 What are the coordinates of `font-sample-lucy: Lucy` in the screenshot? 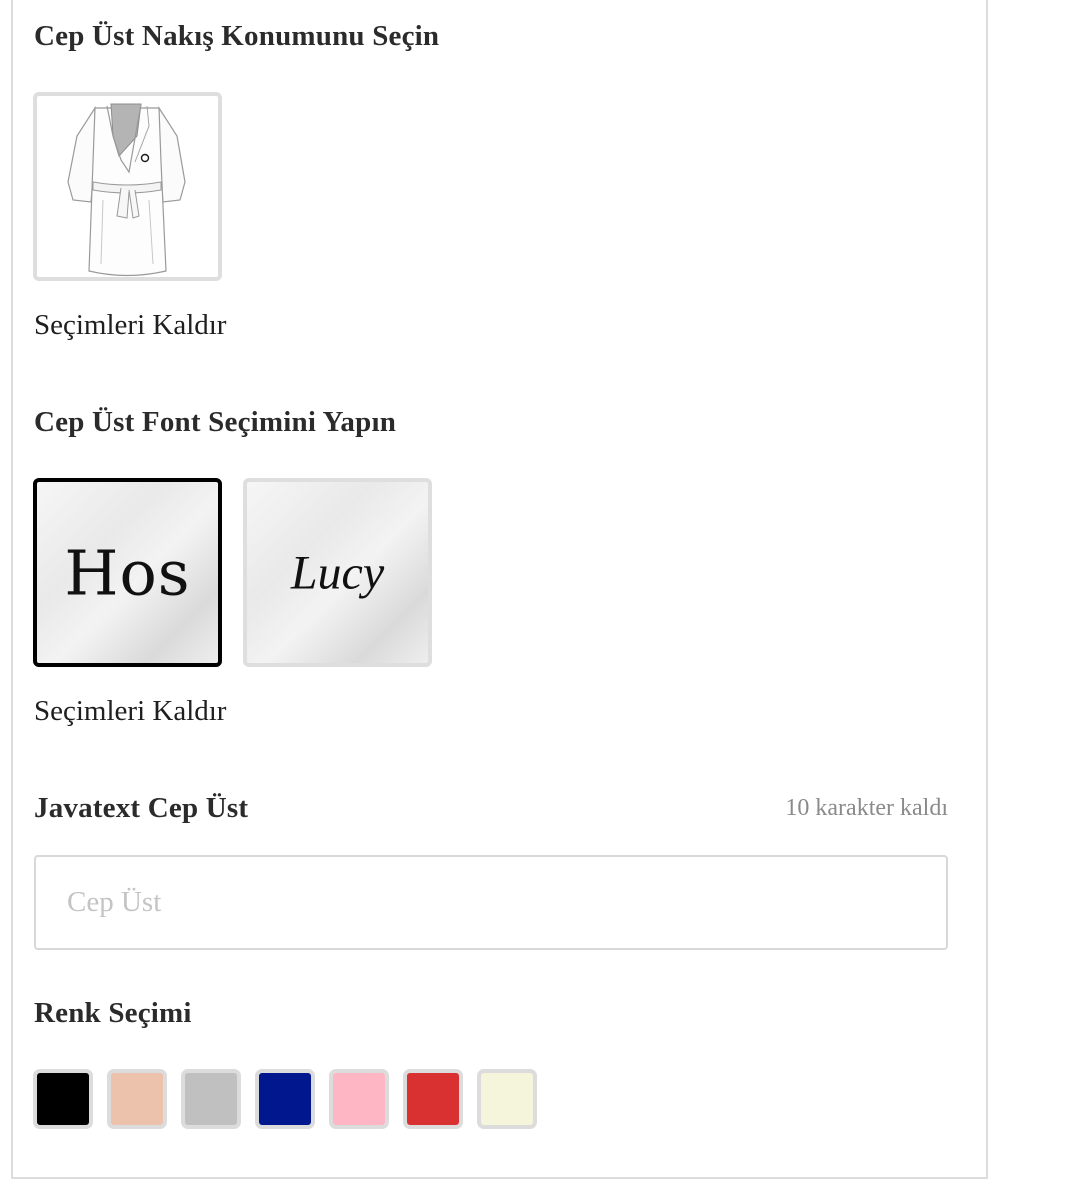 It's located at (337, 572).